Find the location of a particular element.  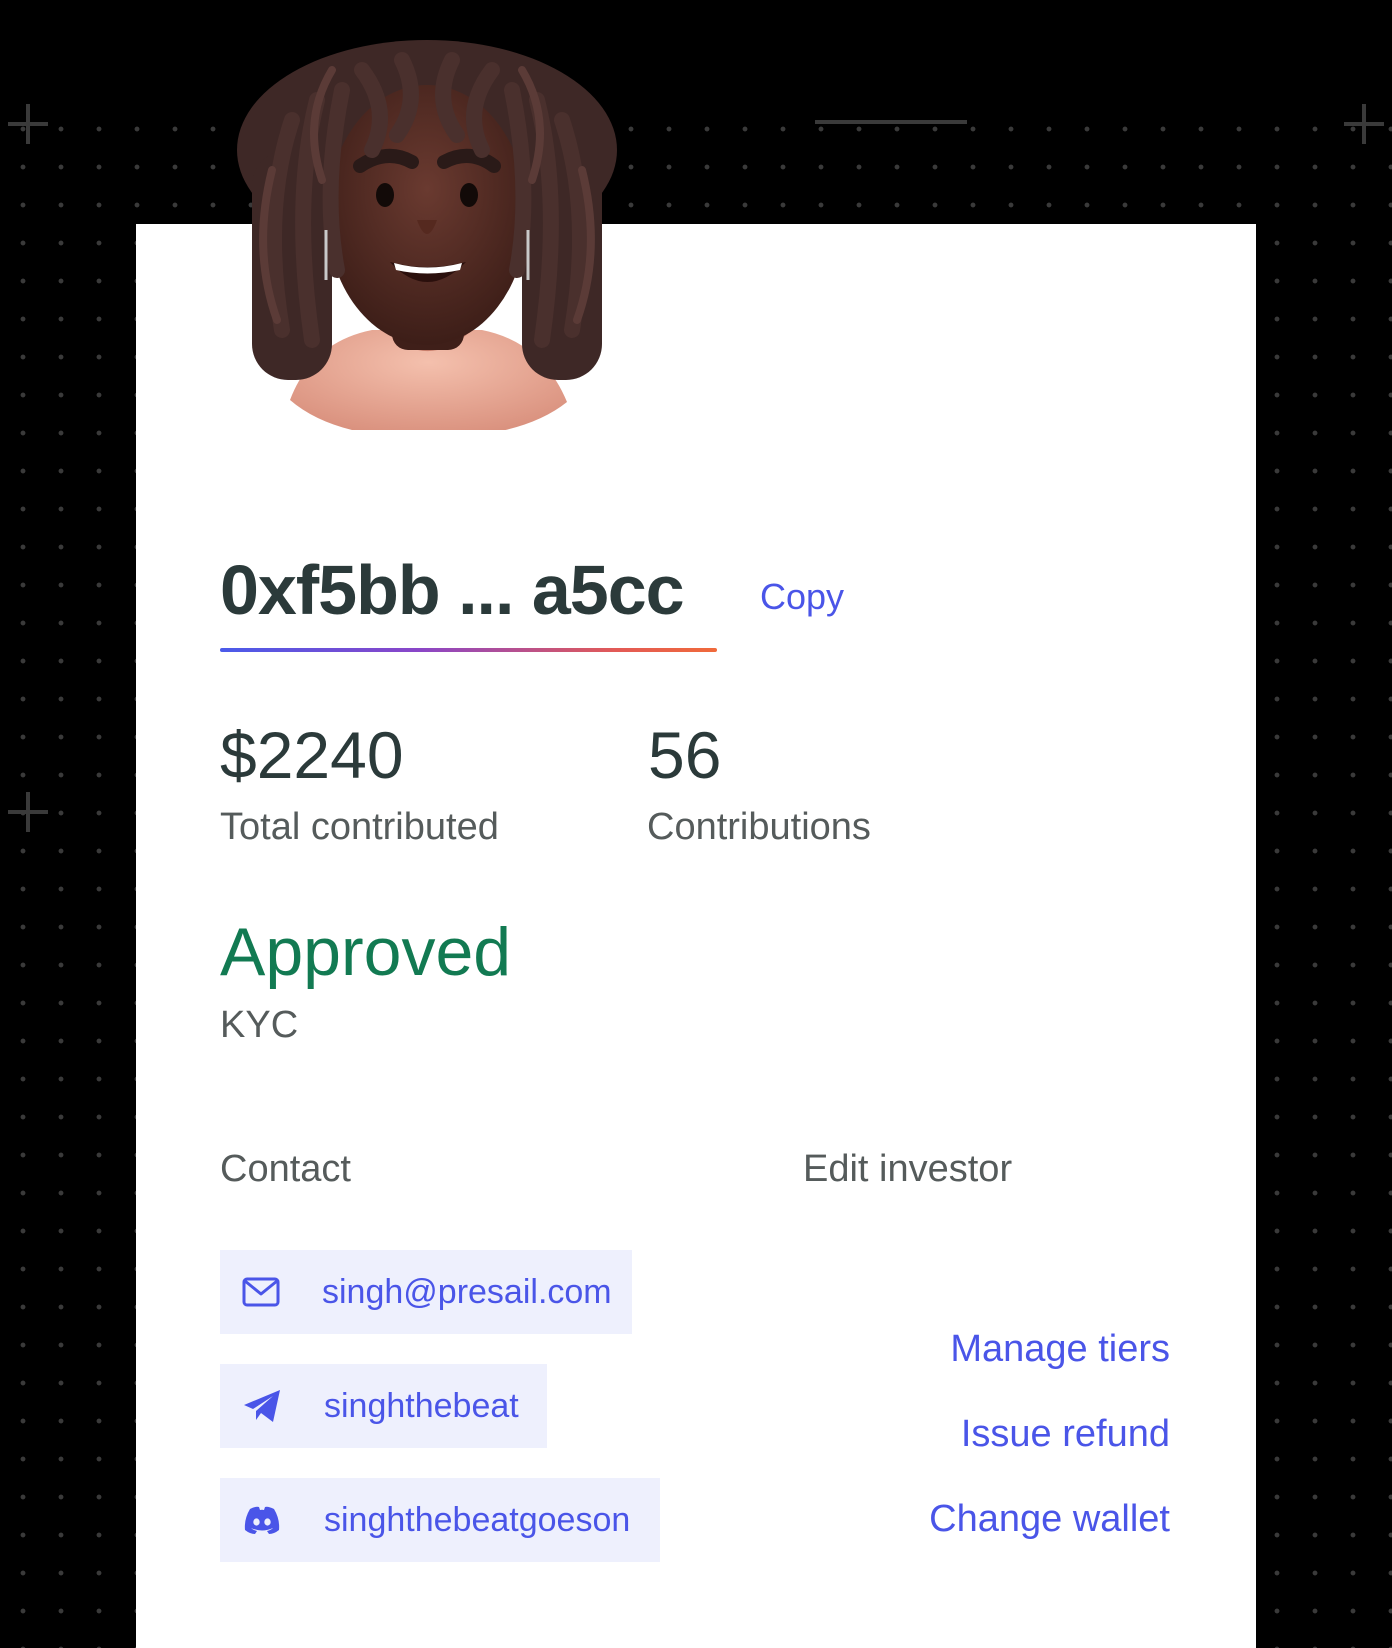

mail-icon is located at coordinates (261, 1292).